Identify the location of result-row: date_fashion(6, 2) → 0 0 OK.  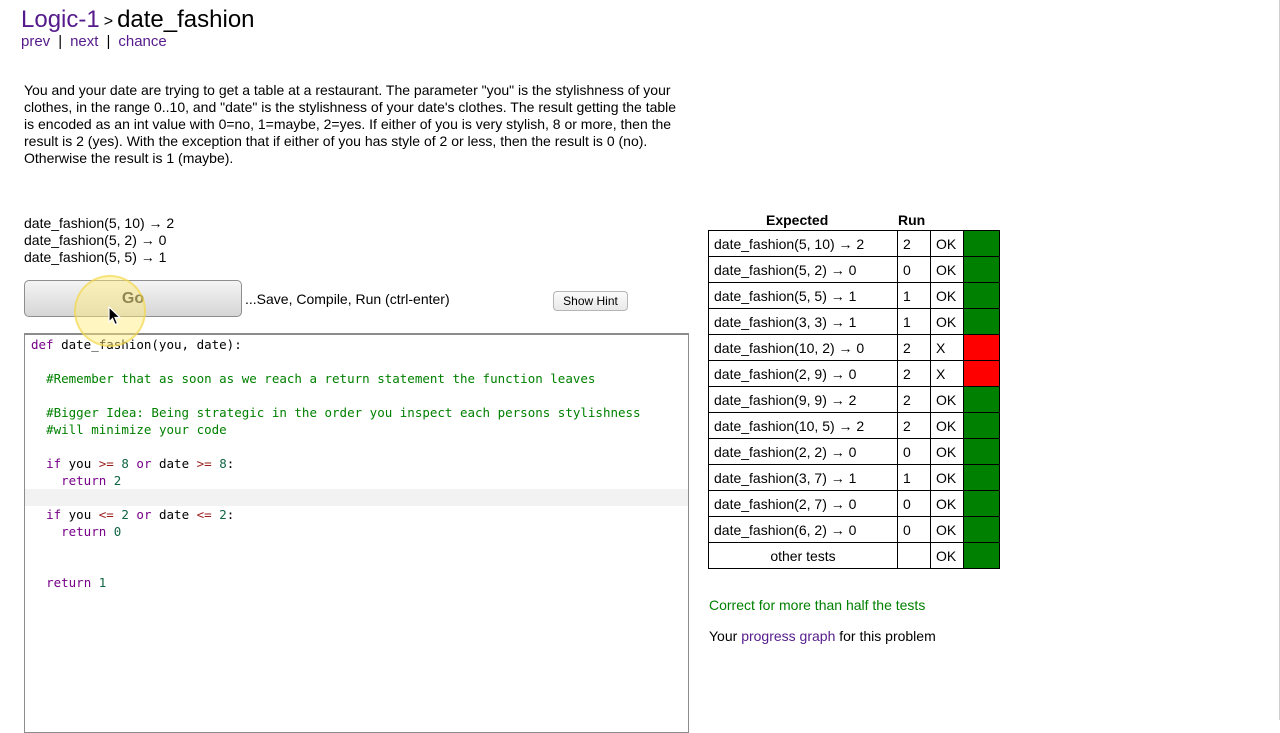
(854, 529).